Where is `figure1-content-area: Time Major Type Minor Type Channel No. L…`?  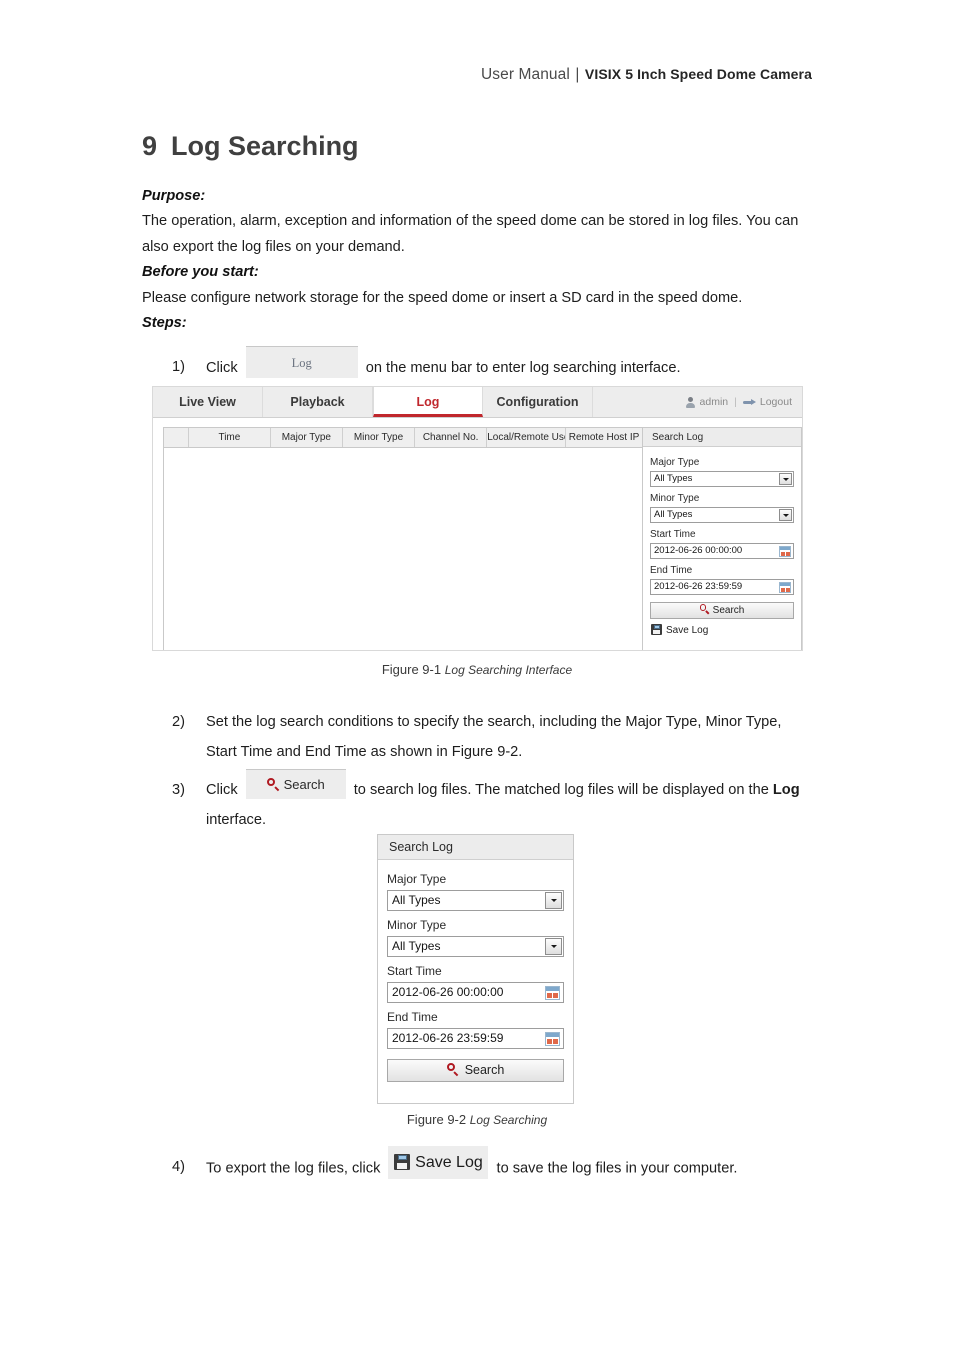
figure1-content-area: Time Major Type Minor Type Channel No. L… is located at coordinates (477, 534).